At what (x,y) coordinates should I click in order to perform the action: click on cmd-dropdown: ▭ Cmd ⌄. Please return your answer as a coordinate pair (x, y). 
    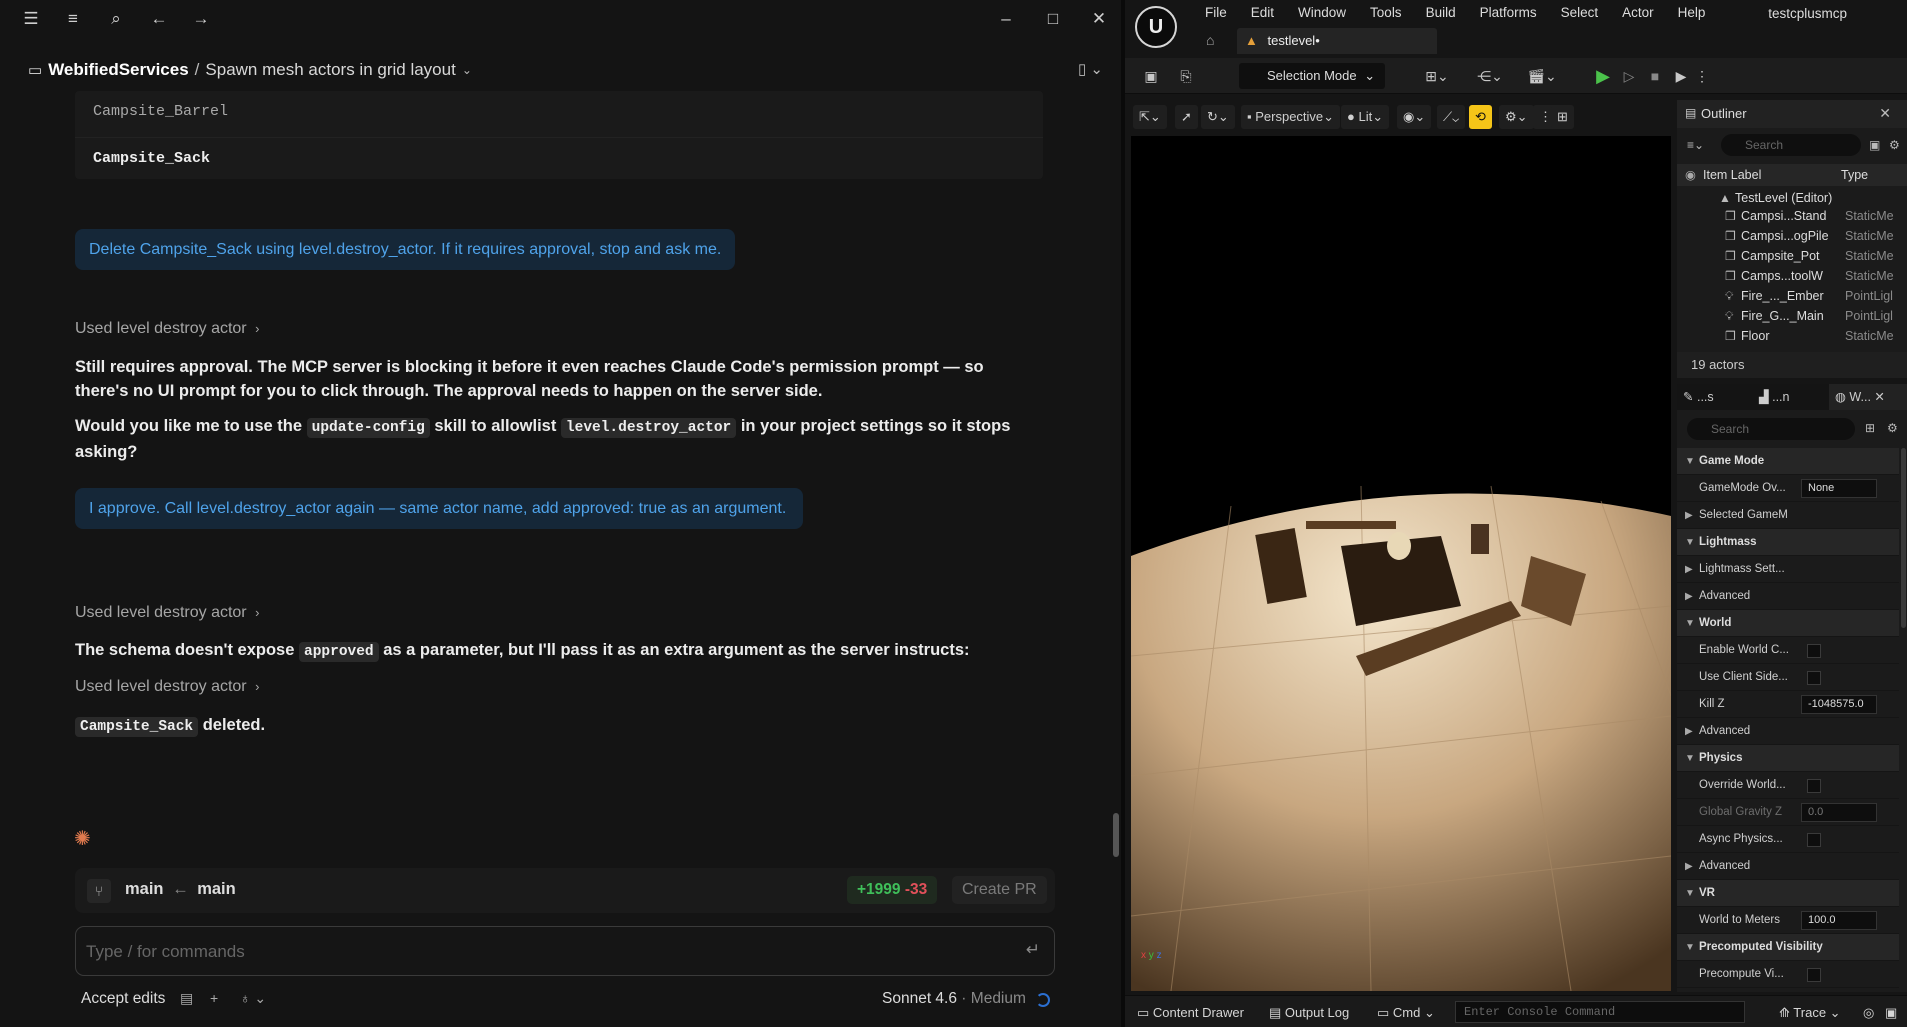
    Looking at the image, I should click on (1406, 1013).